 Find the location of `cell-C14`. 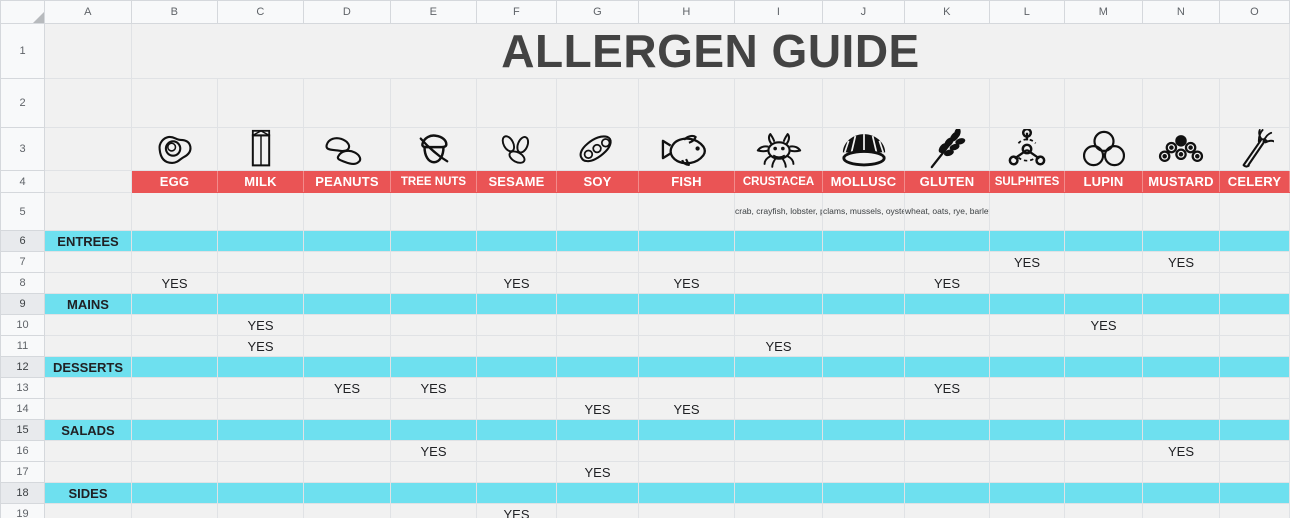

cell-C14 is located at coordinates (260, 409).